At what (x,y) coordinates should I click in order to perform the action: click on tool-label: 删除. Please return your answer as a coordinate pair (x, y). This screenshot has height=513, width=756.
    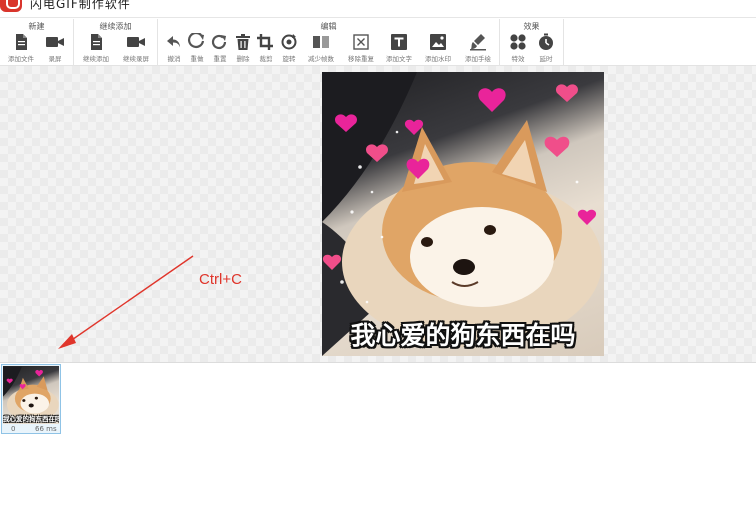
    Looking at the image, I should click on (243, 59).